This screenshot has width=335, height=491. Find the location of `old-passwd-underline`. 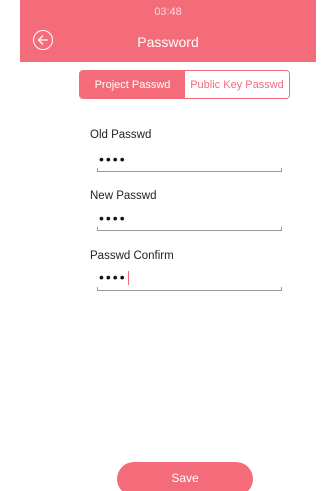

old-passwd-underline is located at coordinates (189, 170).